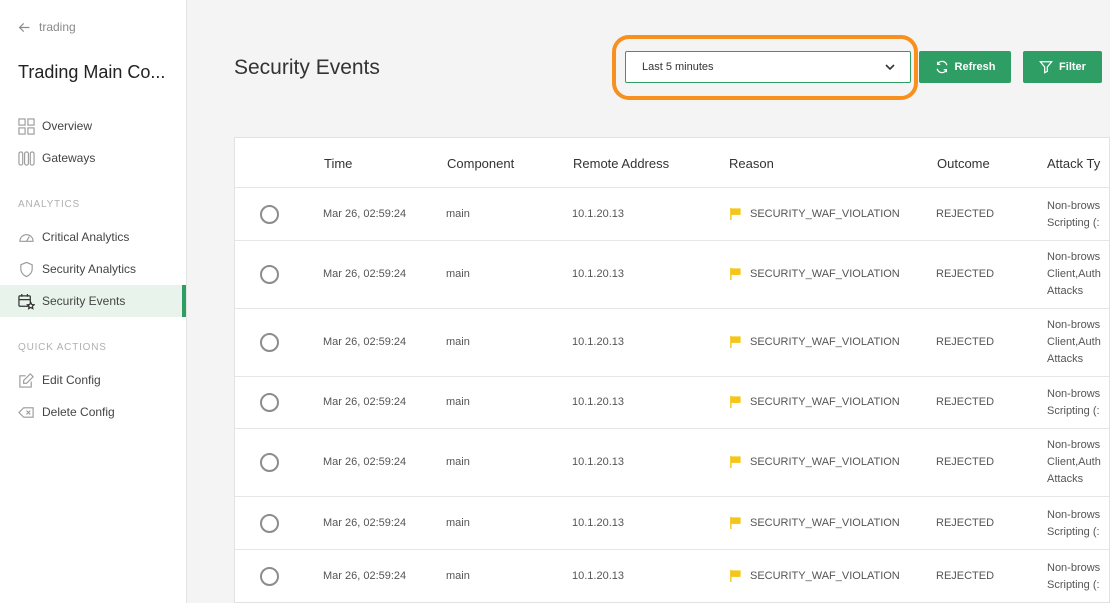 The image size is (1110, 603). Describe the element at coordinates (49, 204) in the screenshot. I see `section-label-analytics: ANALYTICS` at that location.